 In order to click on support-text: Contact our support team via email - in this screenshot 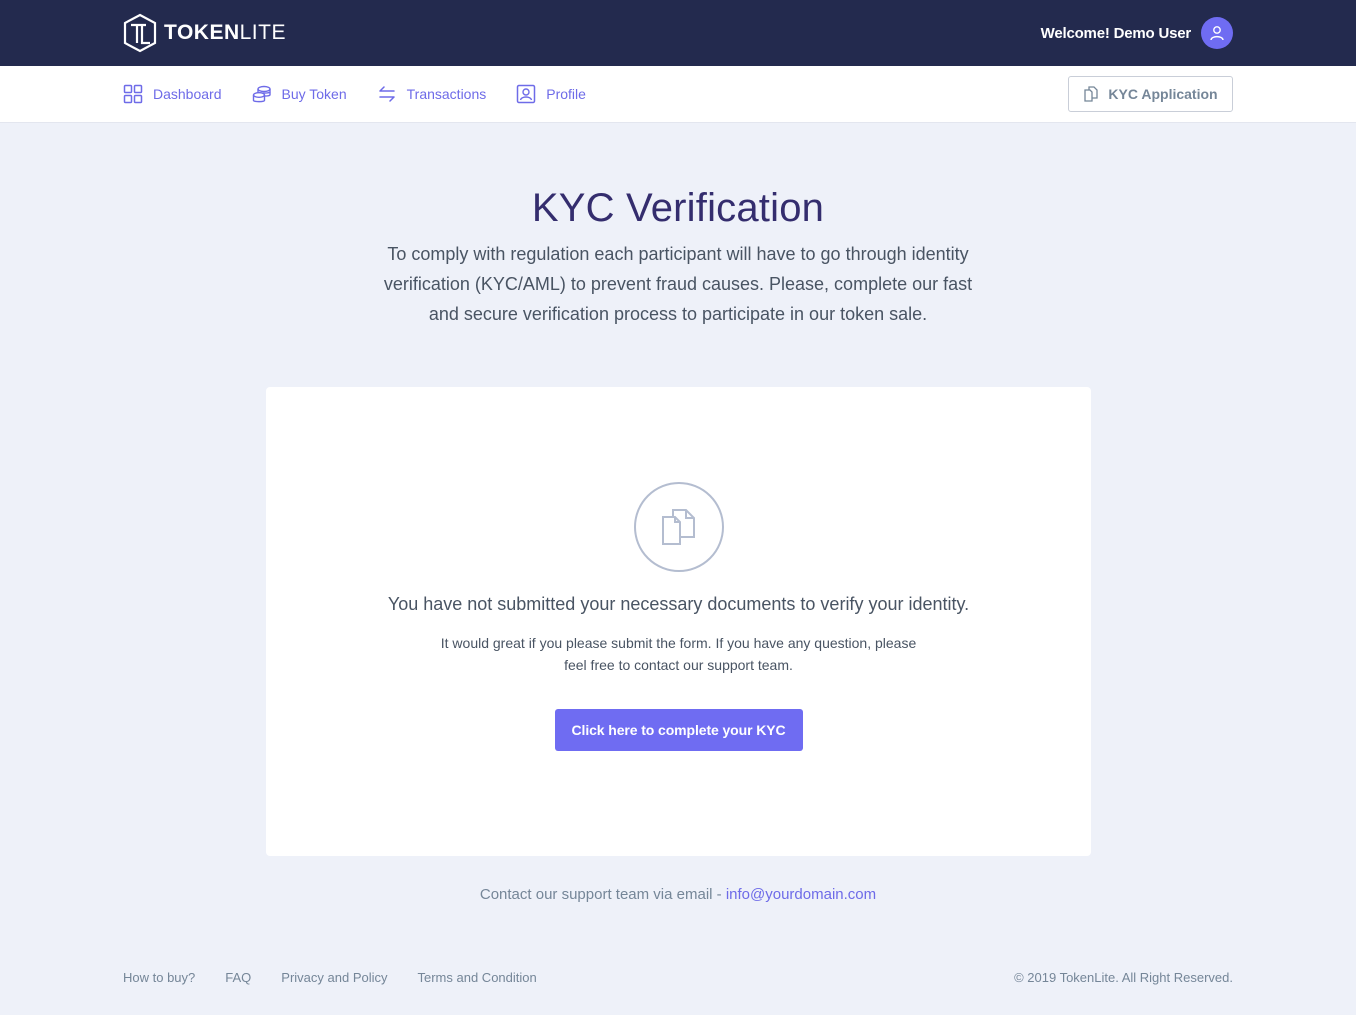, I will do `click(602, 894)`.